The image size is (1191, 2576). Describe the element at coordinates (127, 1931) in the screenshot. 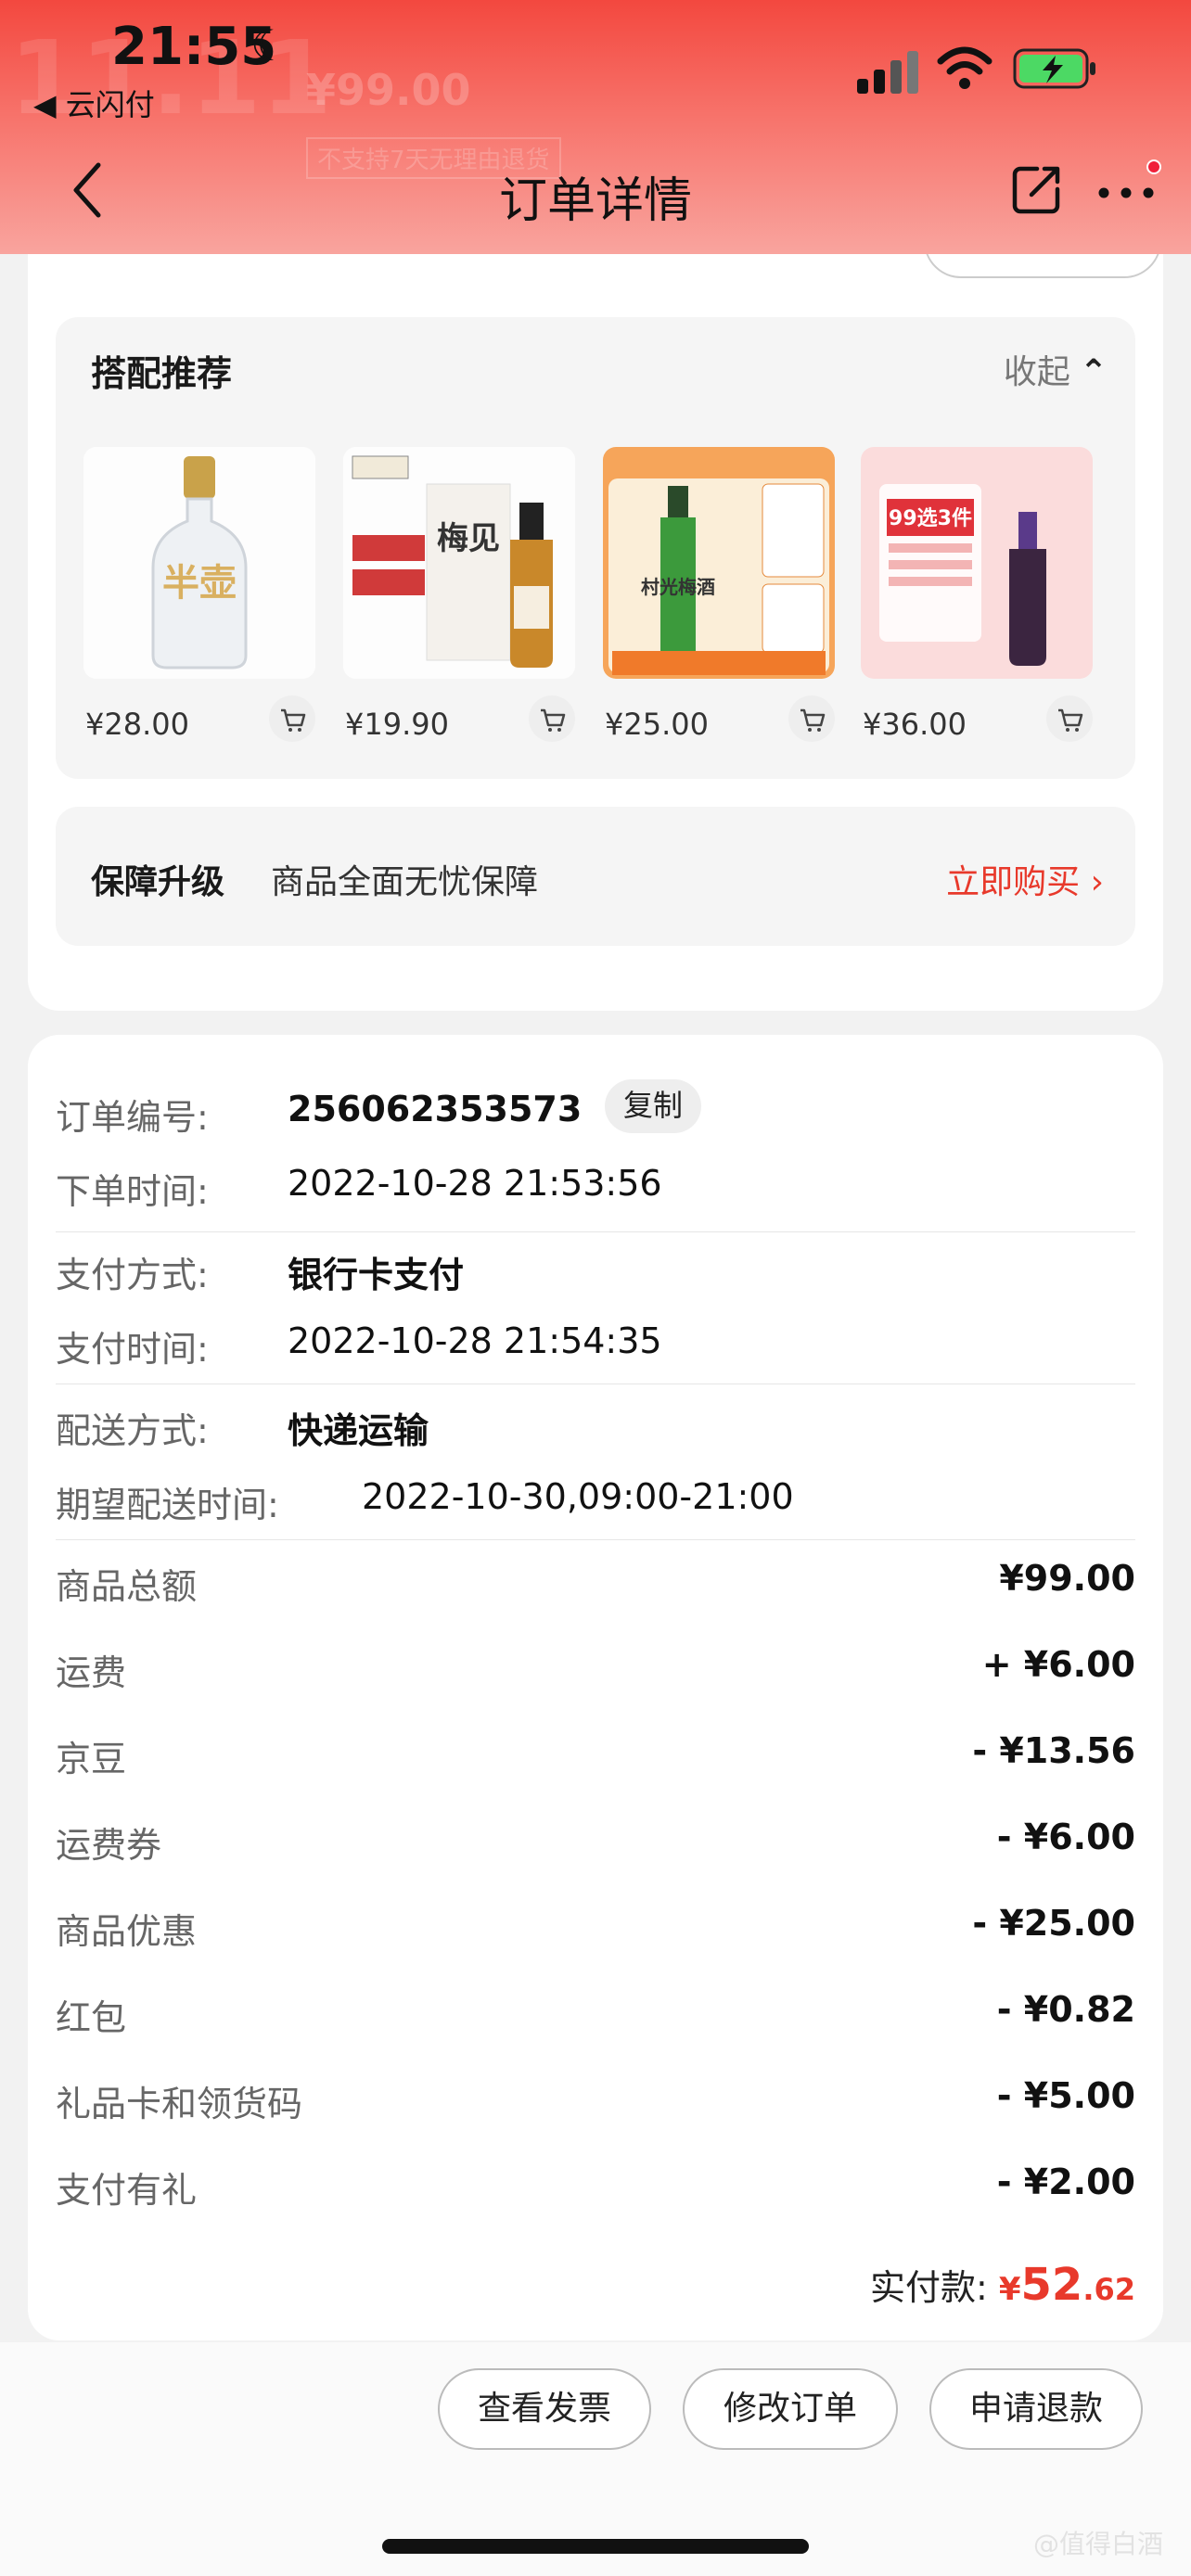

I see `amount-label: 商品优惠` at that location.